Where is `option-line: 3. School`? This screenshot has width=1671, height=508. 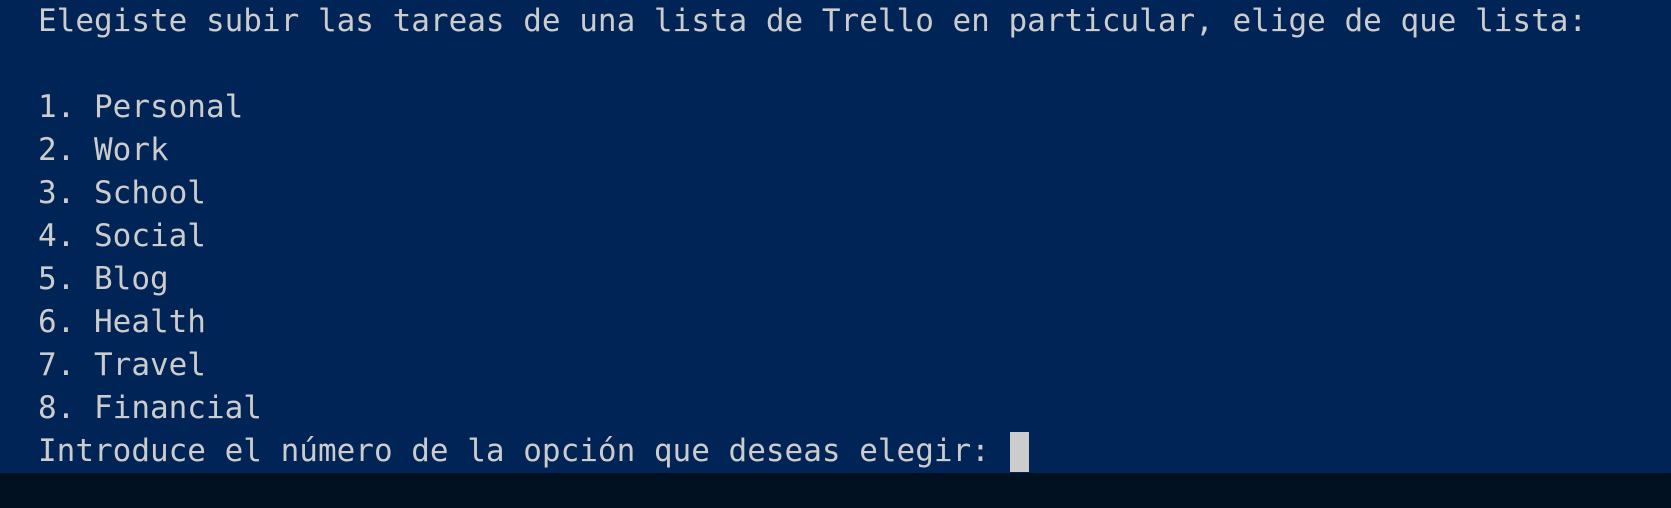 option-line: 3. School is located at coordinates (122, 193).